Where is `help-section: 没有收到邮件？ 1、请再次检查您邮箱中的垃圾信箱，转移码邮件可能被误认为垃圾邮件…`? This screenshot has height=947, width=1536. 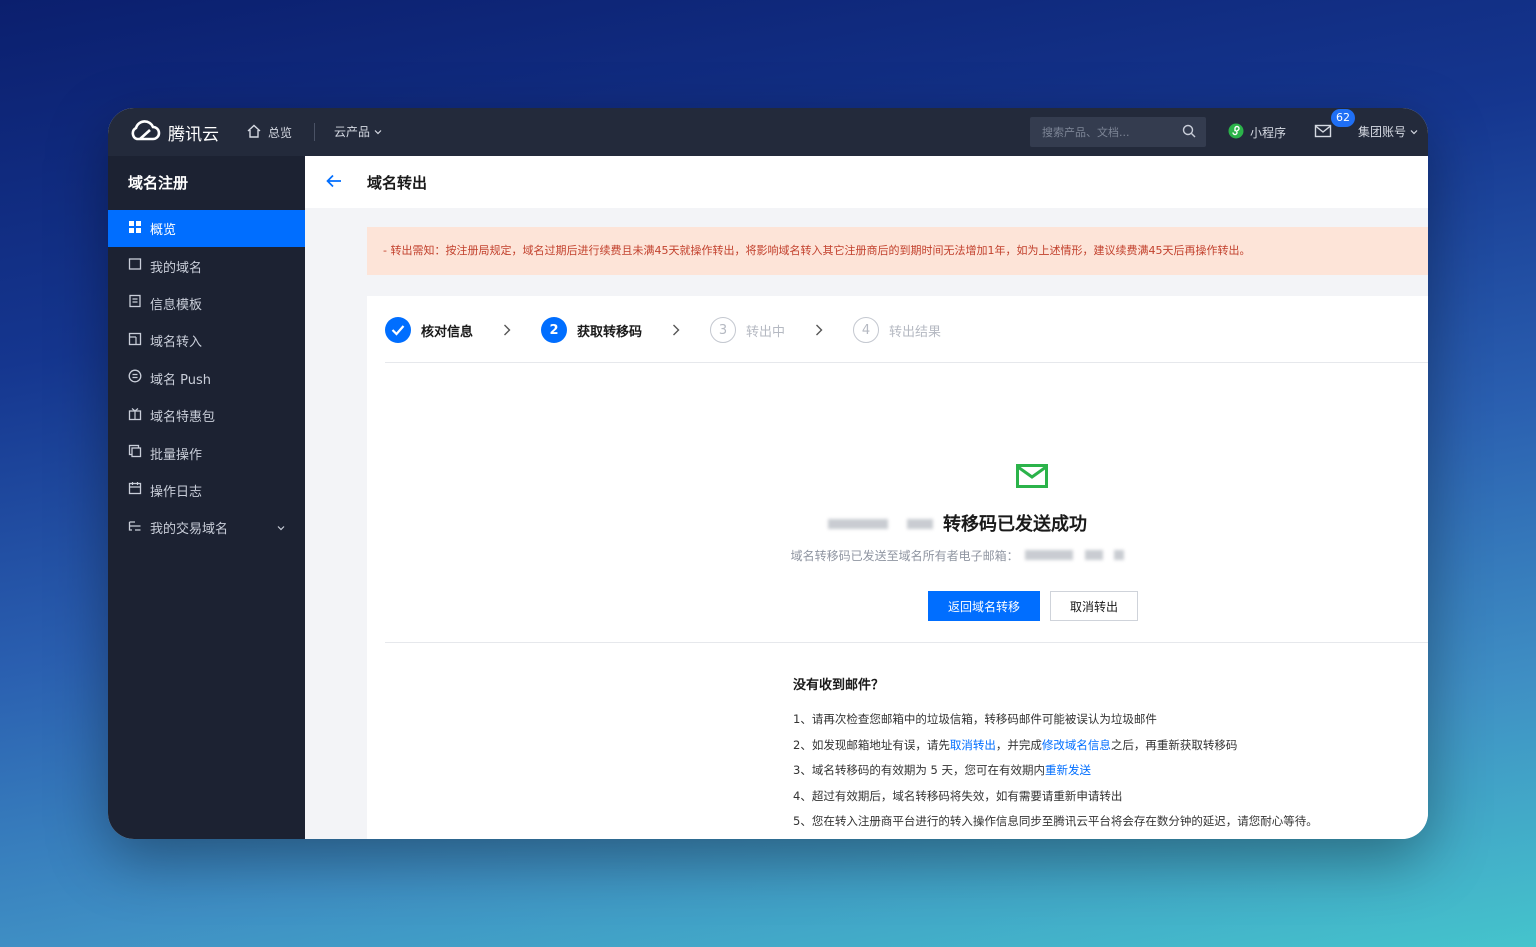
help-section: 没有收到邮件？ 1、请再次检查您邮箱中的垃圾信箱，转移码邮件可能被误认为垃圾邮件… is located at coordinates (1055, 754).